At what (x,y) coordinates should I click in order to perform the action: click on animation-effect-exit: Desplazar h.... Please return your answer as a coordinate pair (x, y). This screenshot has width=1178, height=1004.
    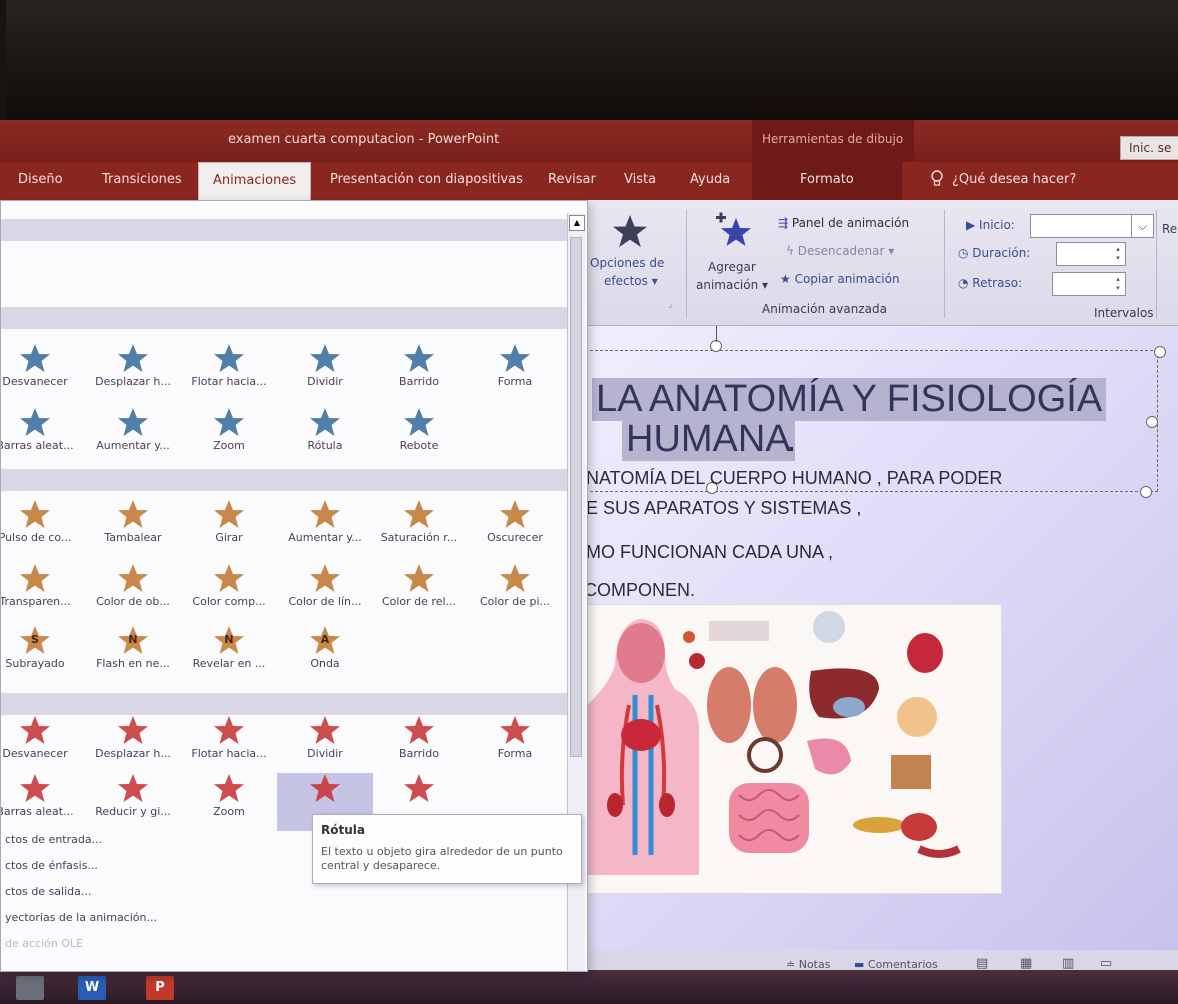
    Looking at the image, I should click on (133, 744).